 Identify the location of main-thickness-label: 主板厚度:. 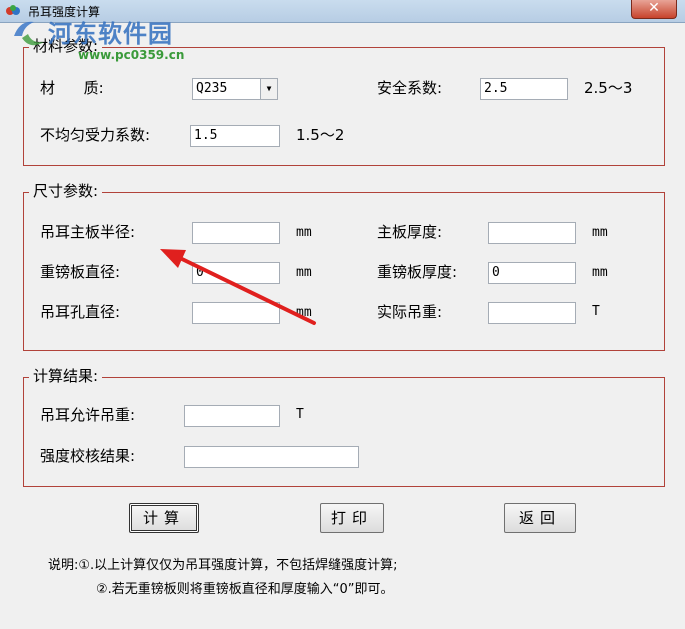
(410, 232).